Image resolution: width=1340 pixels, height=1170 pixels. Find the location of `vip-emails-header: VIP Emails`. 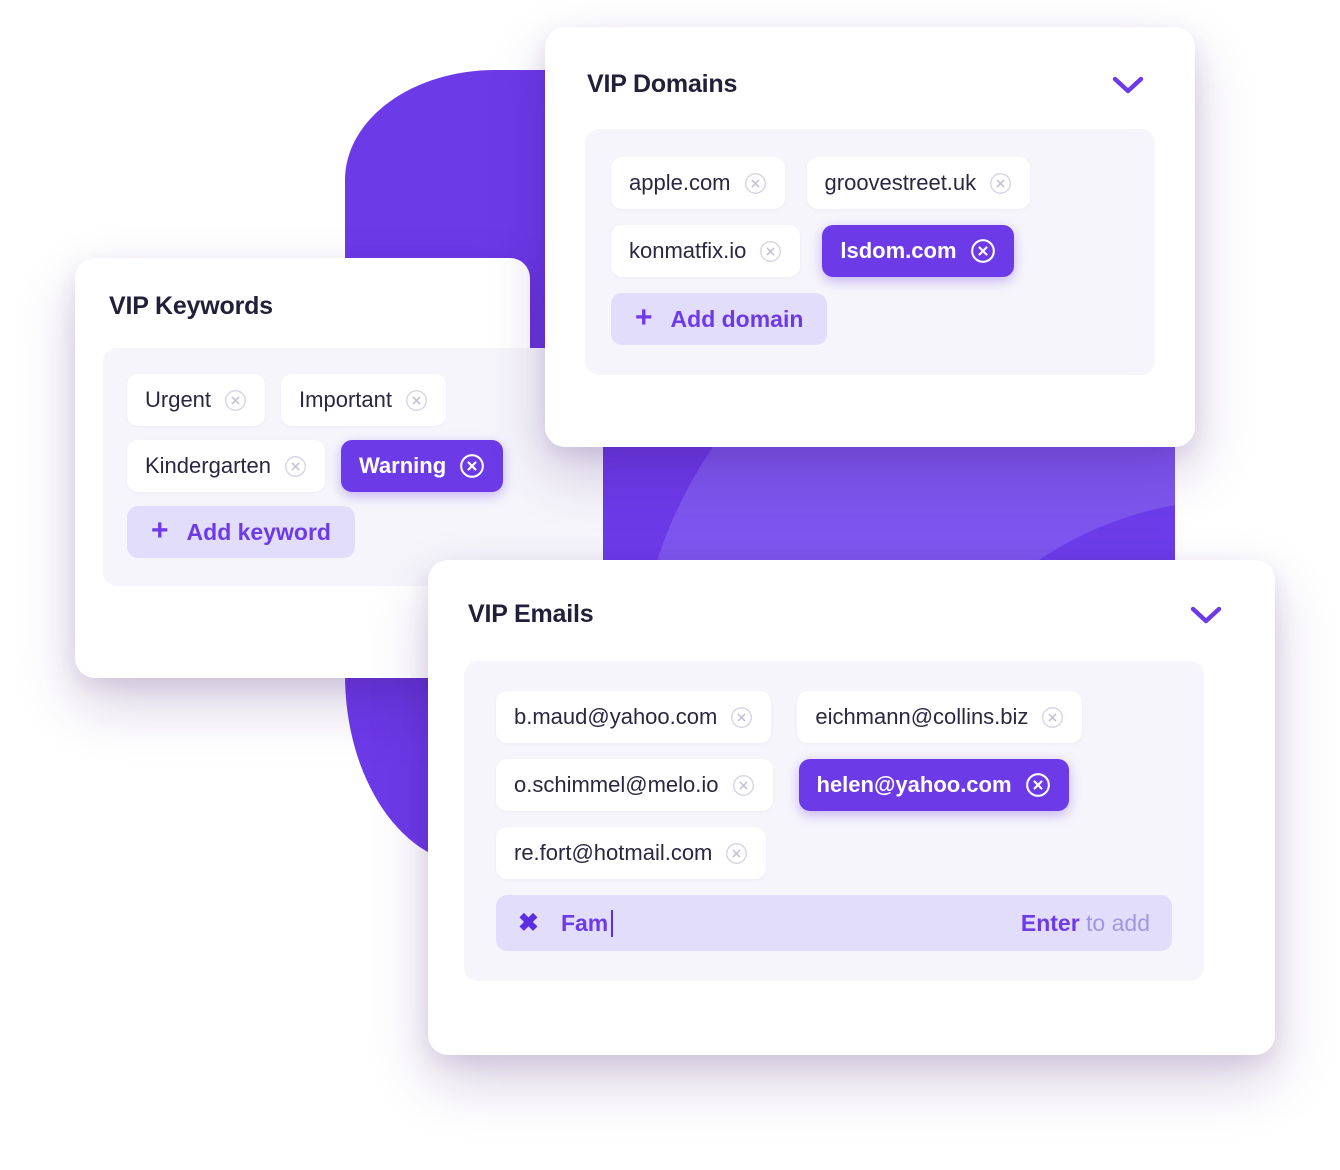

vip-emails-header: VIP Emails is located at coordinates (851, 594).